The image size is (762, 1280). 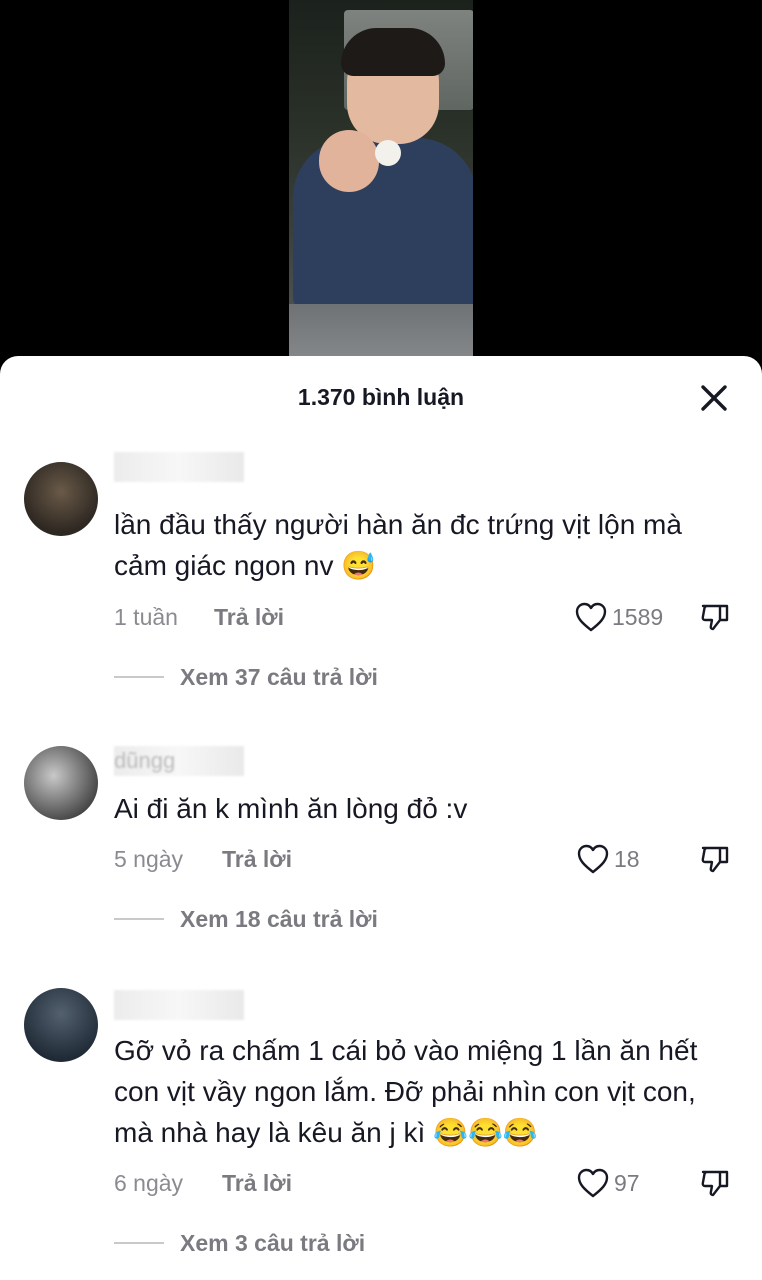 What do you see at coordinates (149, 1183) in the screenshot?
I see `comment-time: 6 ngày` at bounding box center [149, 1183].